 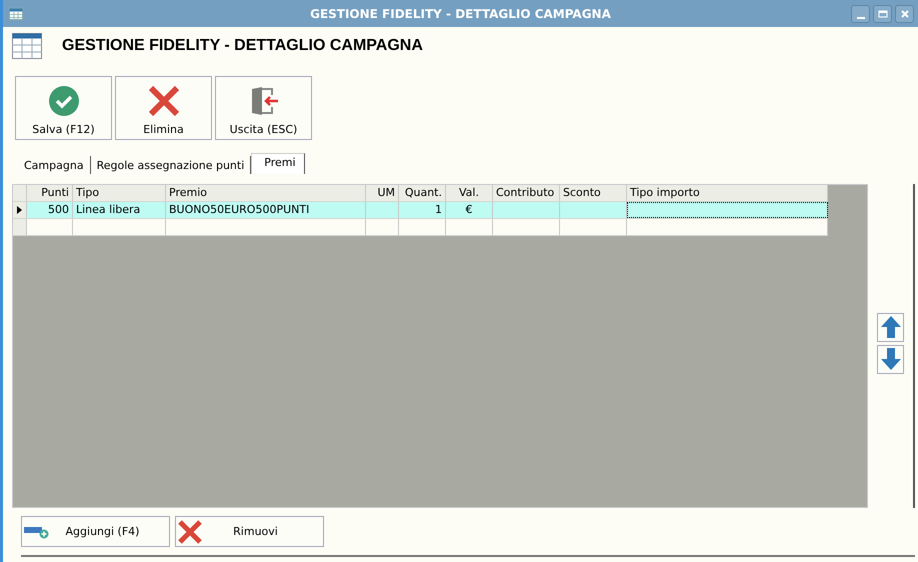 I want to click on column-header: Contributo, so click(x=526, y=193).